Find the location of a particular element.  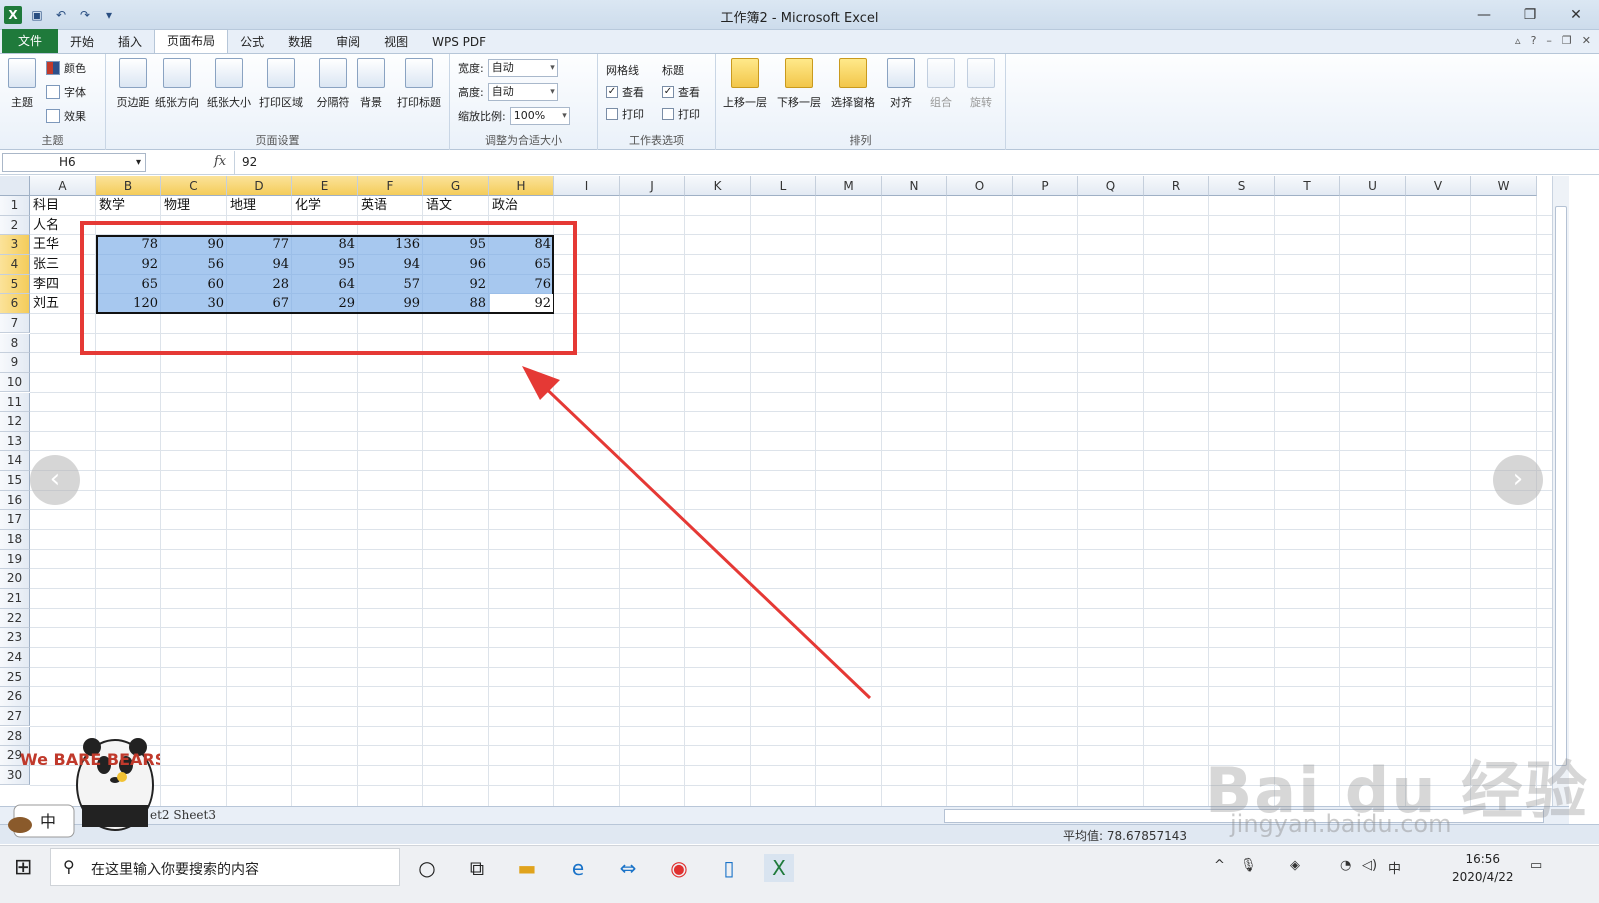

sticker-ime: 中 is located at coordinates (48, 821).